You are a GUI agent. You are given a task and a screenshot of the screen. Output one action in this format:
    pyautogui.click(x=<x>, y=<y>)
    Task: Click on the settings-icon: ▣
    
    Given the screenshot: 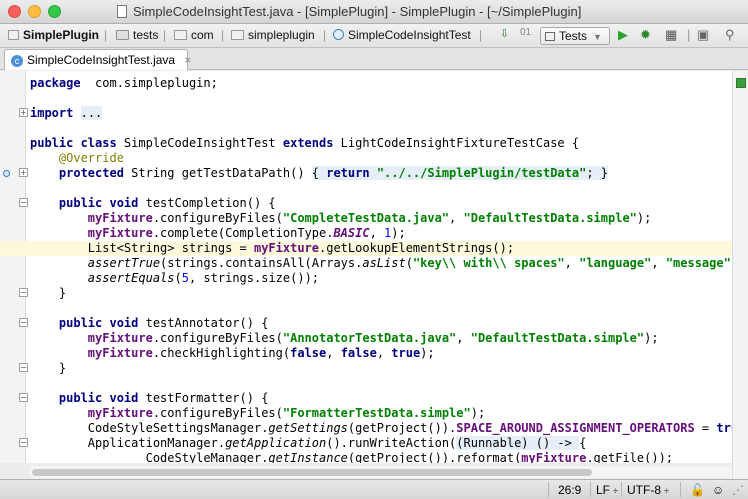 What is the action you would take?
    pyautogui.click(x=703, y=35)
    